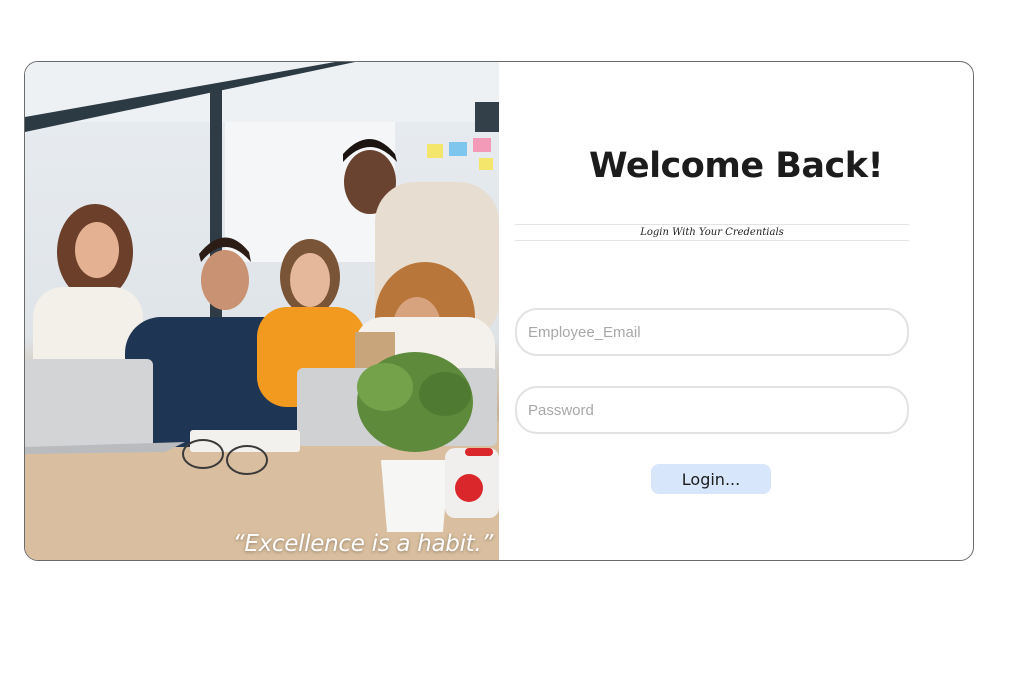 The image size is (1025, 675). What do you see at coordinates (363, 544) in the screenshot?
I see `hero-quote: “Excellence is a habit.”` at bounding box center [363, 544].